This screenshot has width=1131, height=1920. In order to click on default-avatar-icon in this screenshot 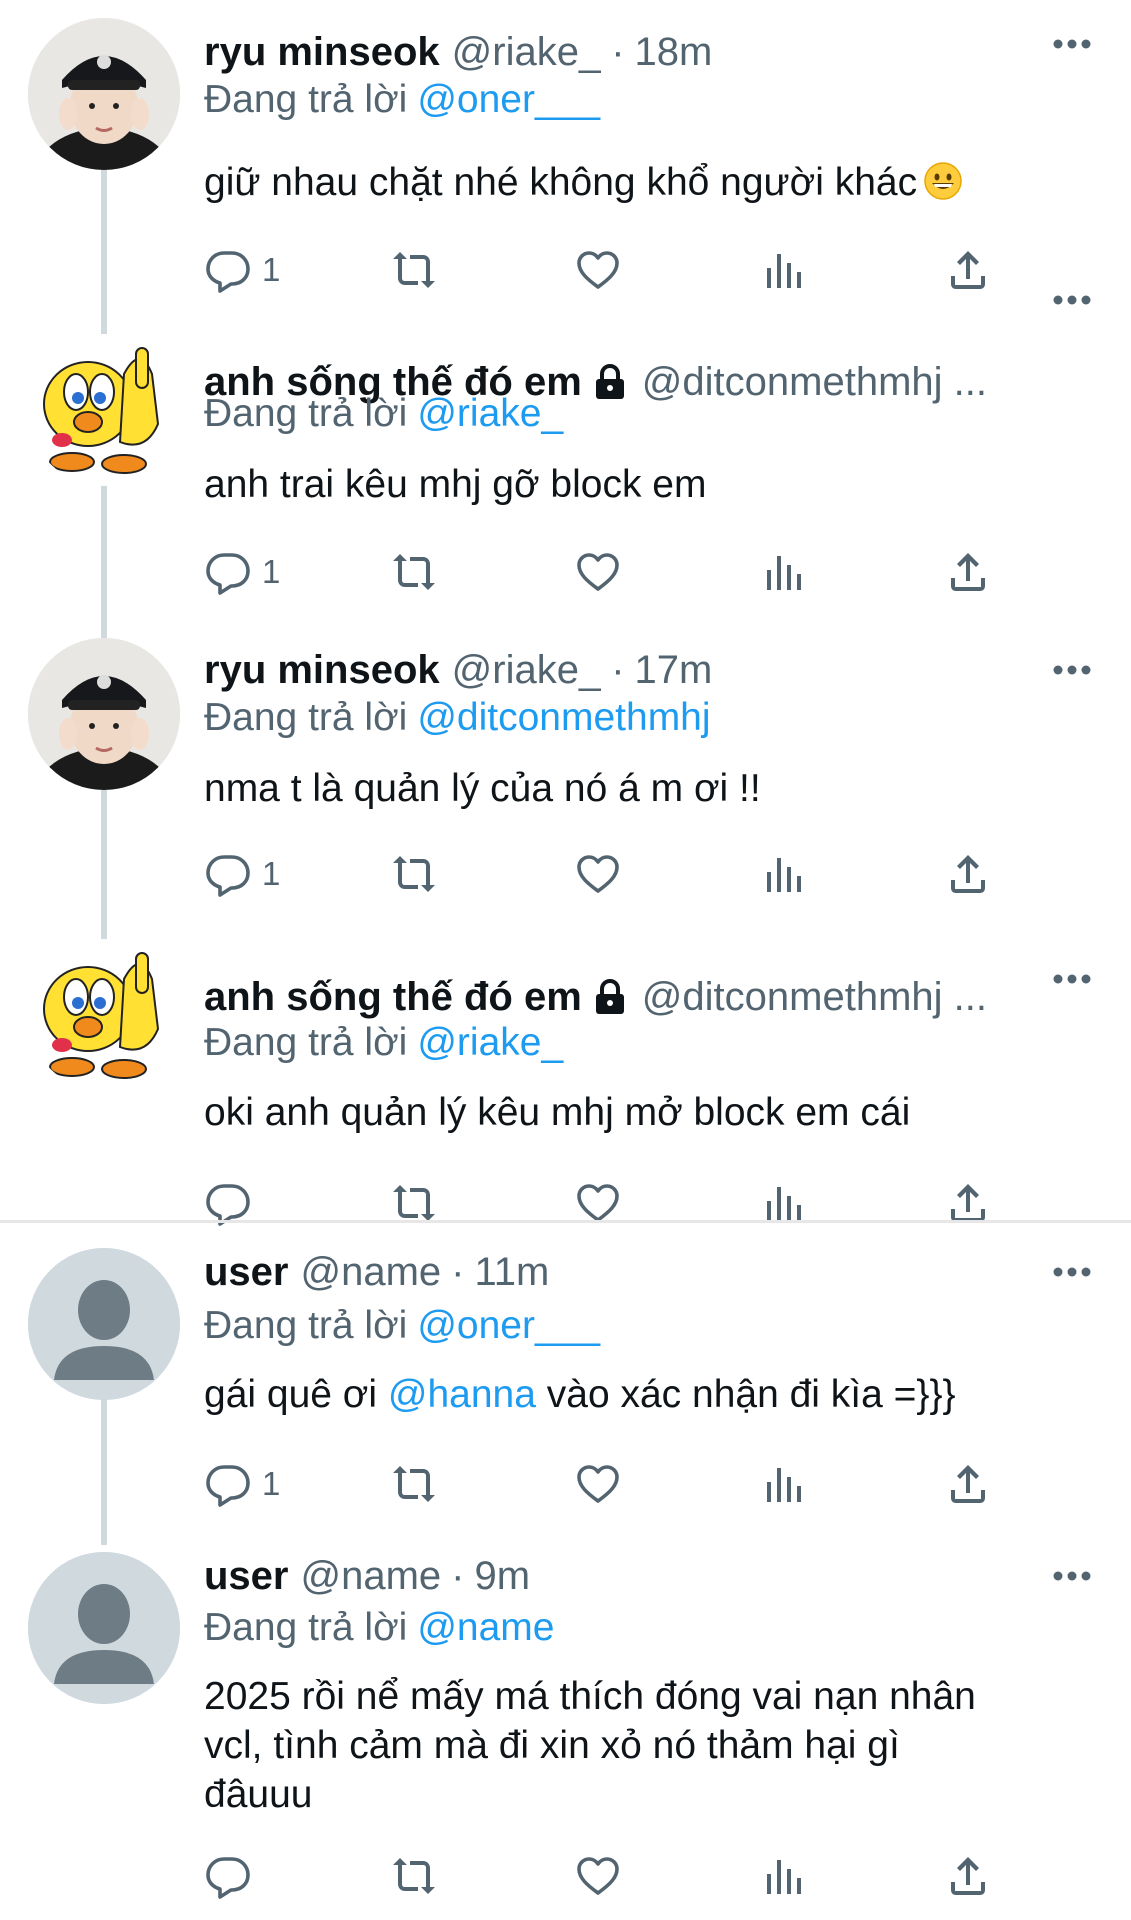, I will do `click(104, 1628)`.